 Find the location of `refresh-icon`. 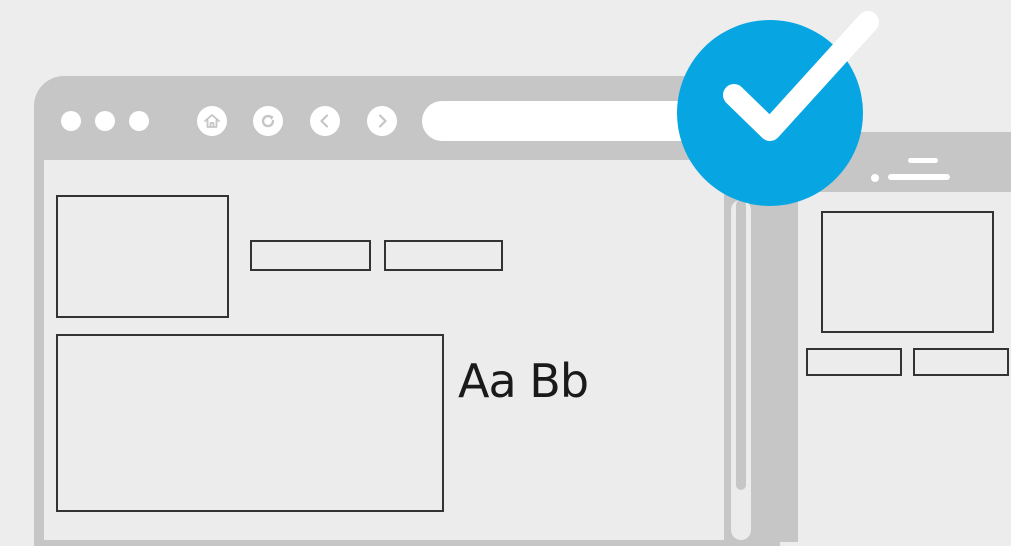

refresh-icon is located at coordinates (268, 121).